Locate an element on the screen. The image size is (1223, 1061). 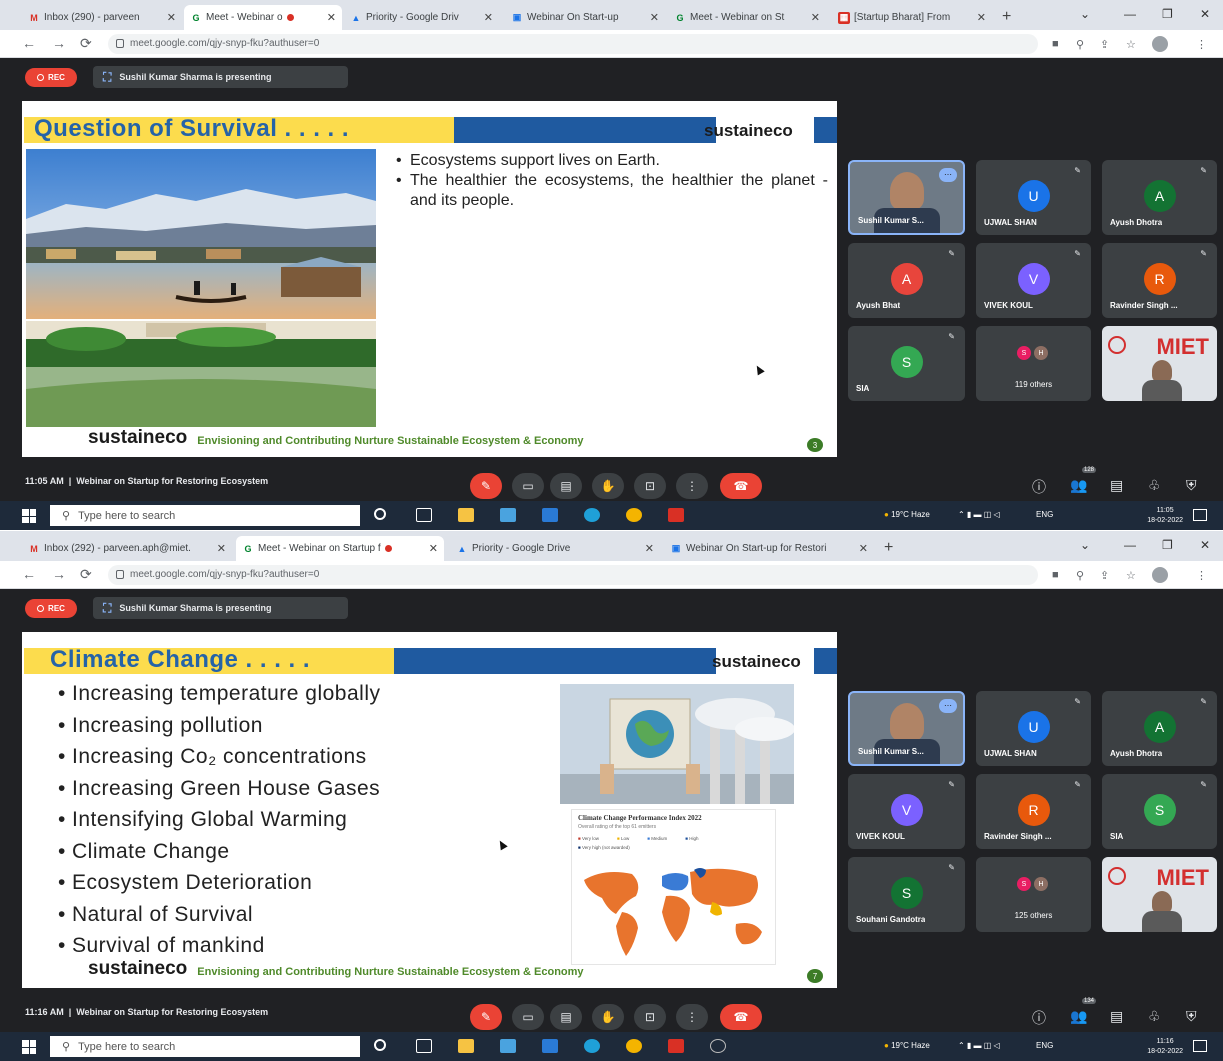
camera-button: ▭ is located at coordinates (528, 1017).